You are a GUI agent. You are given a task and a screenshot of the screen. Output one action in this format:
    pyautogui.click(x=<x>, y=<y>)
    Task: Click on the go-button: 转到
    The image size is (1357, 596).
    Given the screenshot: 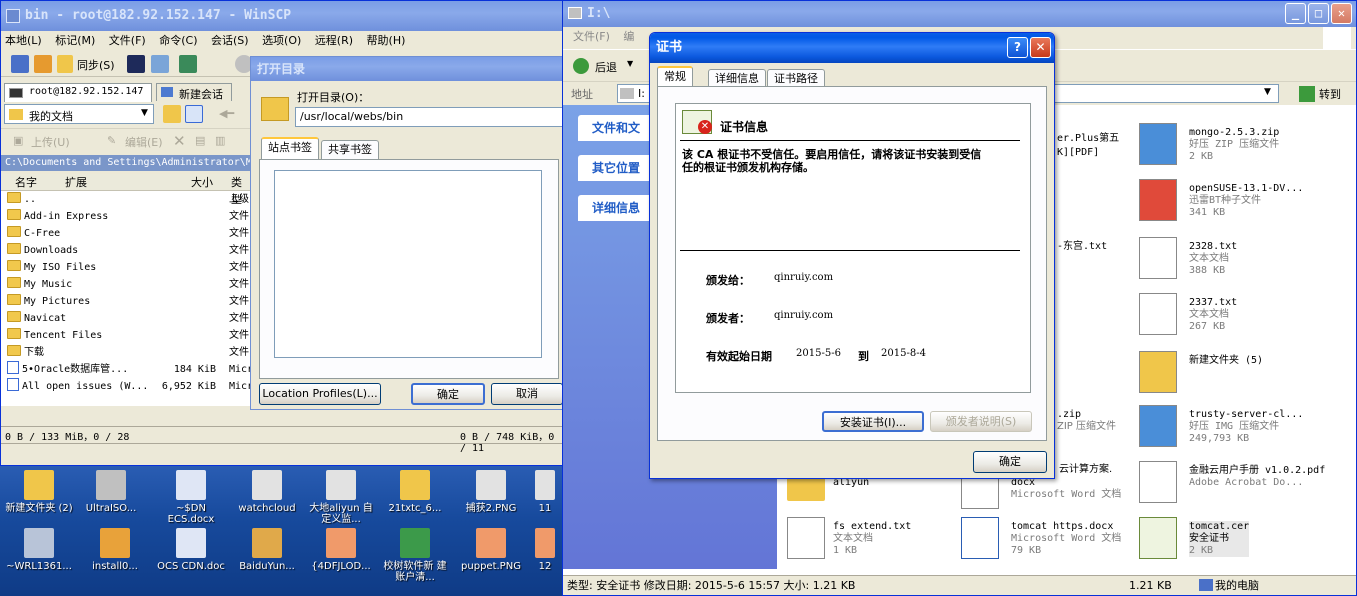 What is the action you would take?
    pyautogui.click(x=1330, y=94)
    